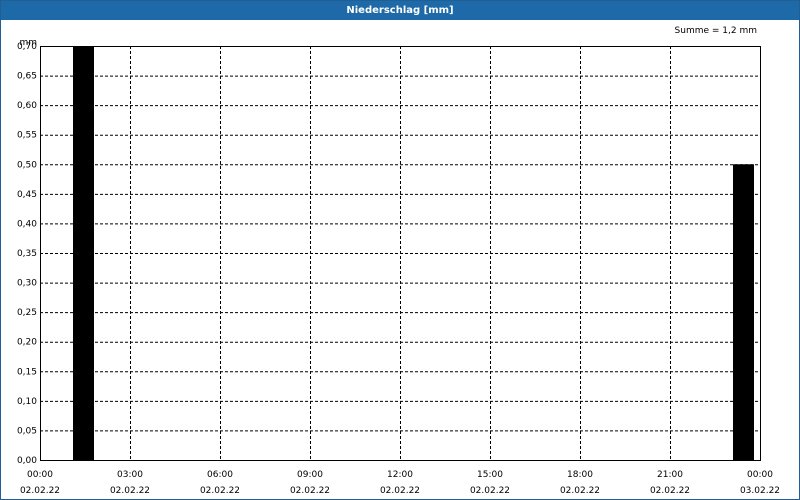 The width and height of the screenshot is (800, 500). I want to click on y-tick-label: 0,50, so click(27, 165).